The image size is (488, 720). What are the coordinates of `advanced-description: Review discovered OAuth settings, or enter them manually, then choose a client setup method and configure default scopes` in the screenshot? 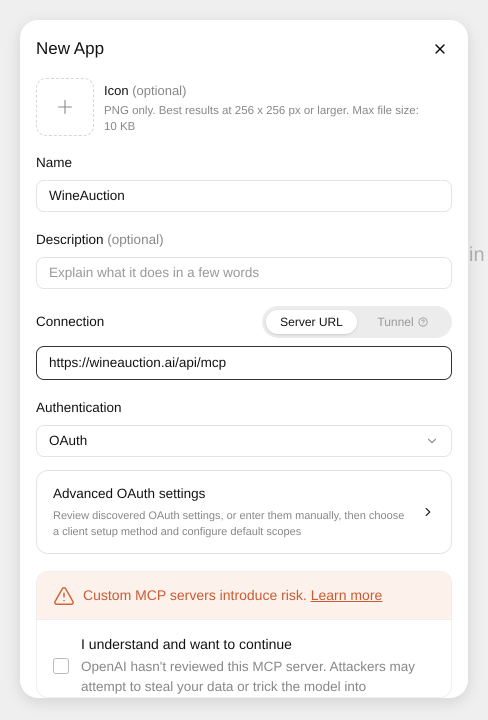 It's located at (229, 524).